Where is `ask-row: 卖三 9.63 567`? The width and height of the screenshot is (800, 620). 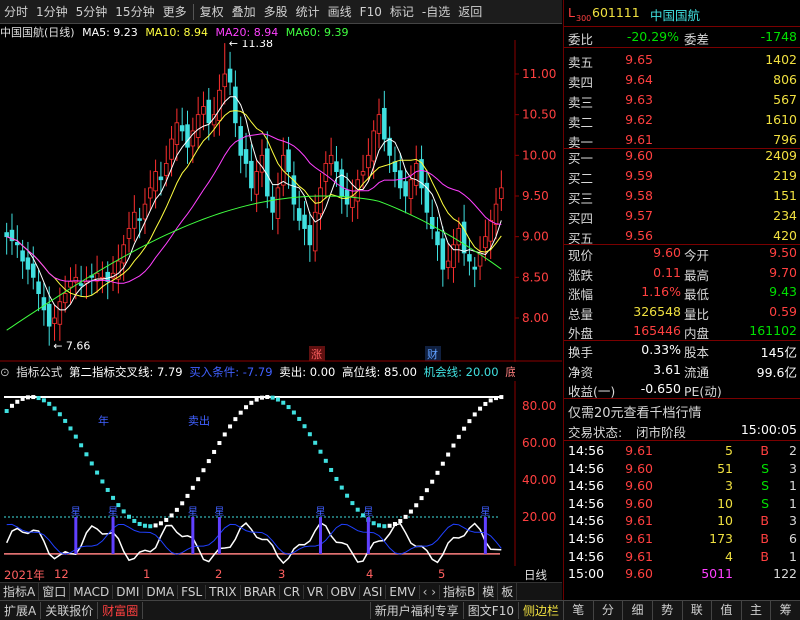 ask-row: 卖三 9.63 567 is located at coordinates (682, 100).